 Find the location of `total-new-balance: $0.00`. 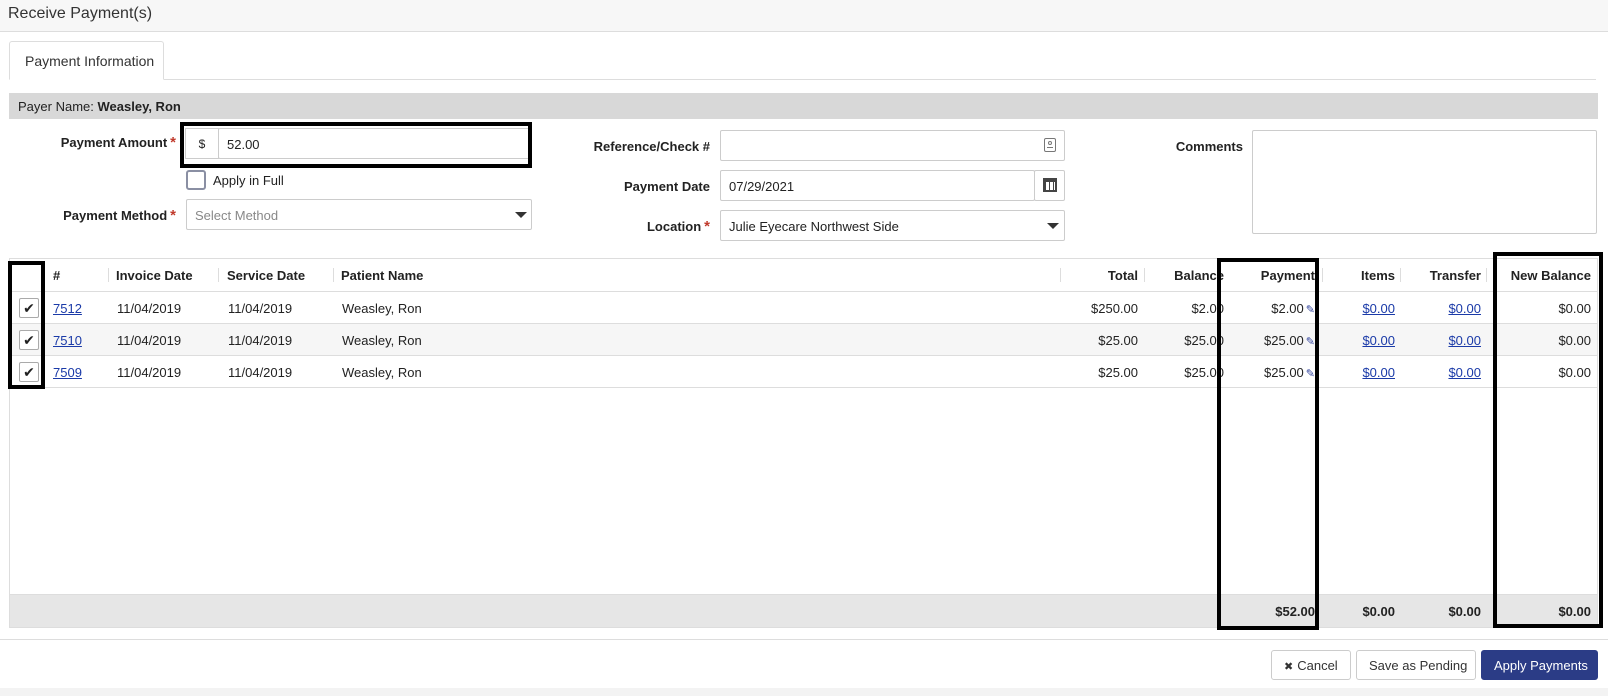

total-new-balance: $0.00 is located at coordinates (1574, 611).